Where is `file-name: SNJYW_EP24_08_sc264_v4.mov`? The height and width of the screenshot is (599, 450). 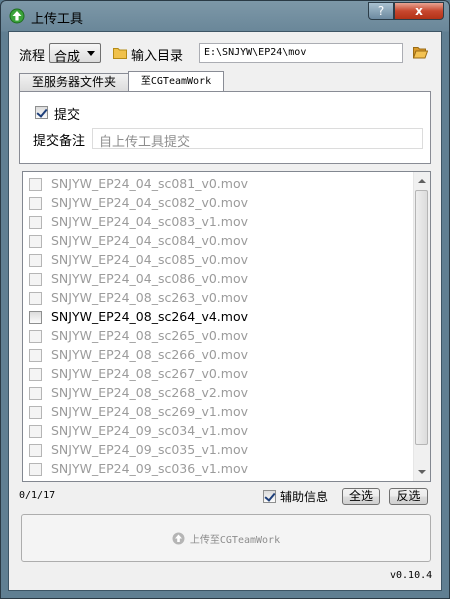
file-name: SNJYW_EP24_08_sc264_v4.mov is located at coordinates (150, 316).